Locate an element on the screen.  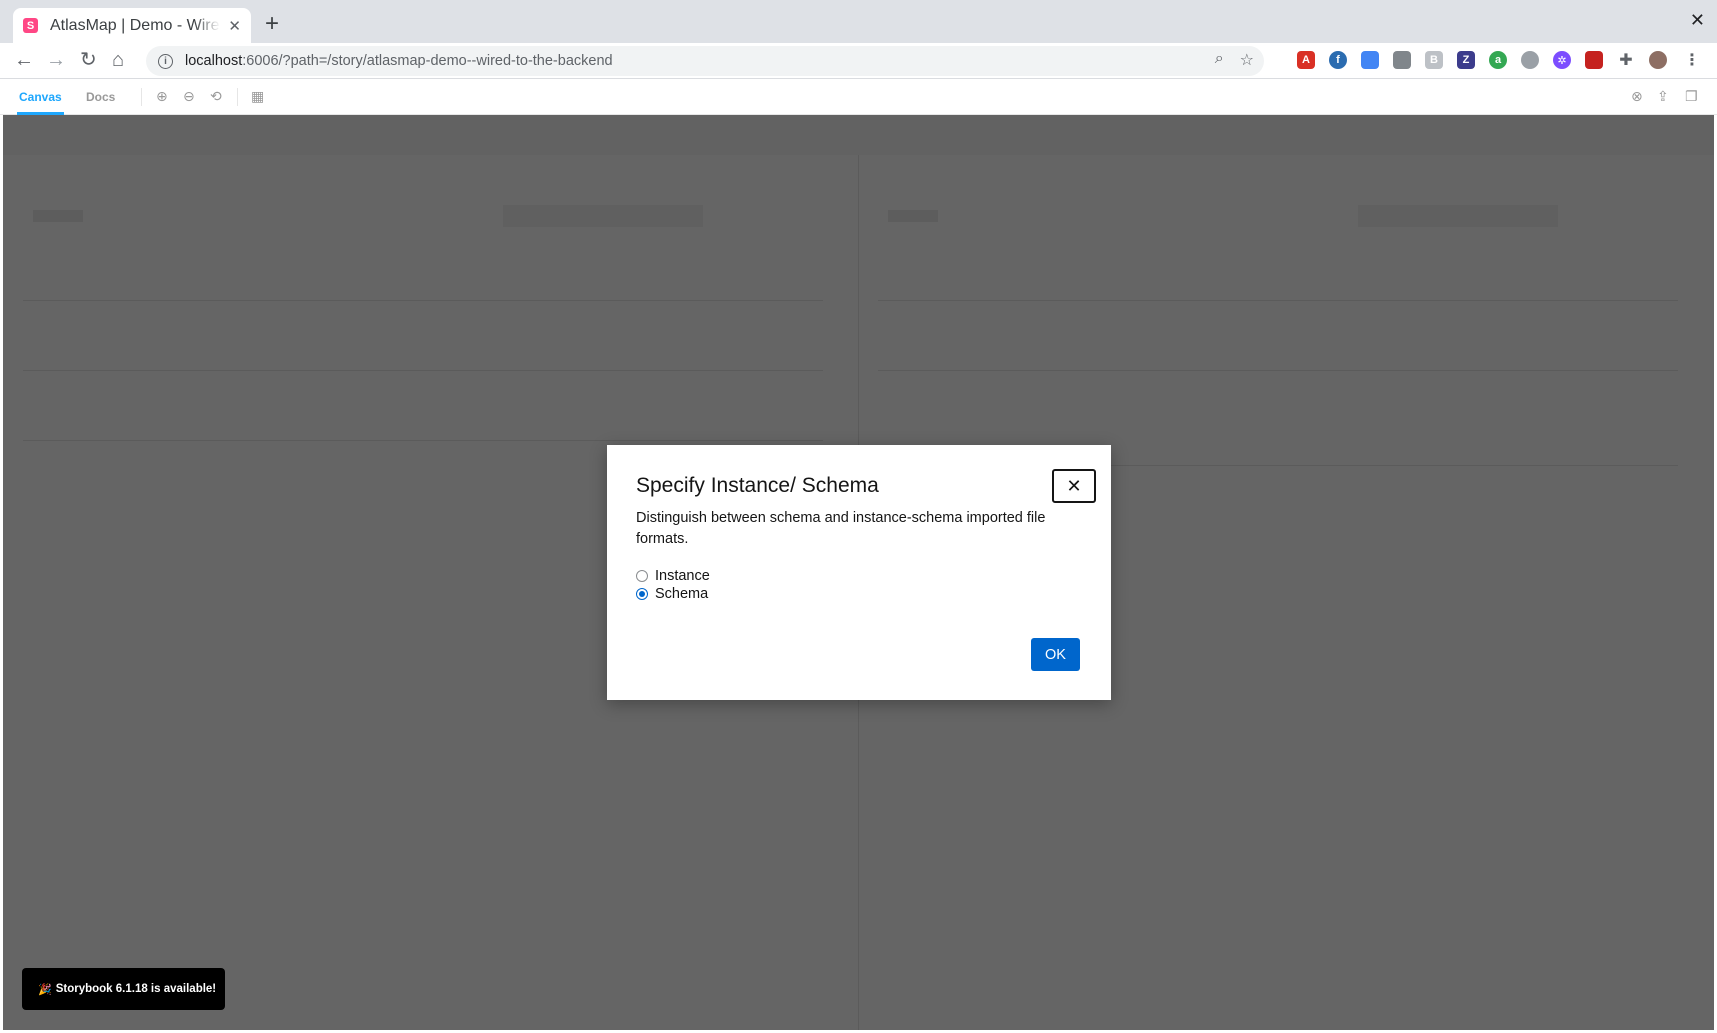
schema-radio is located at coordinates (642, 594).